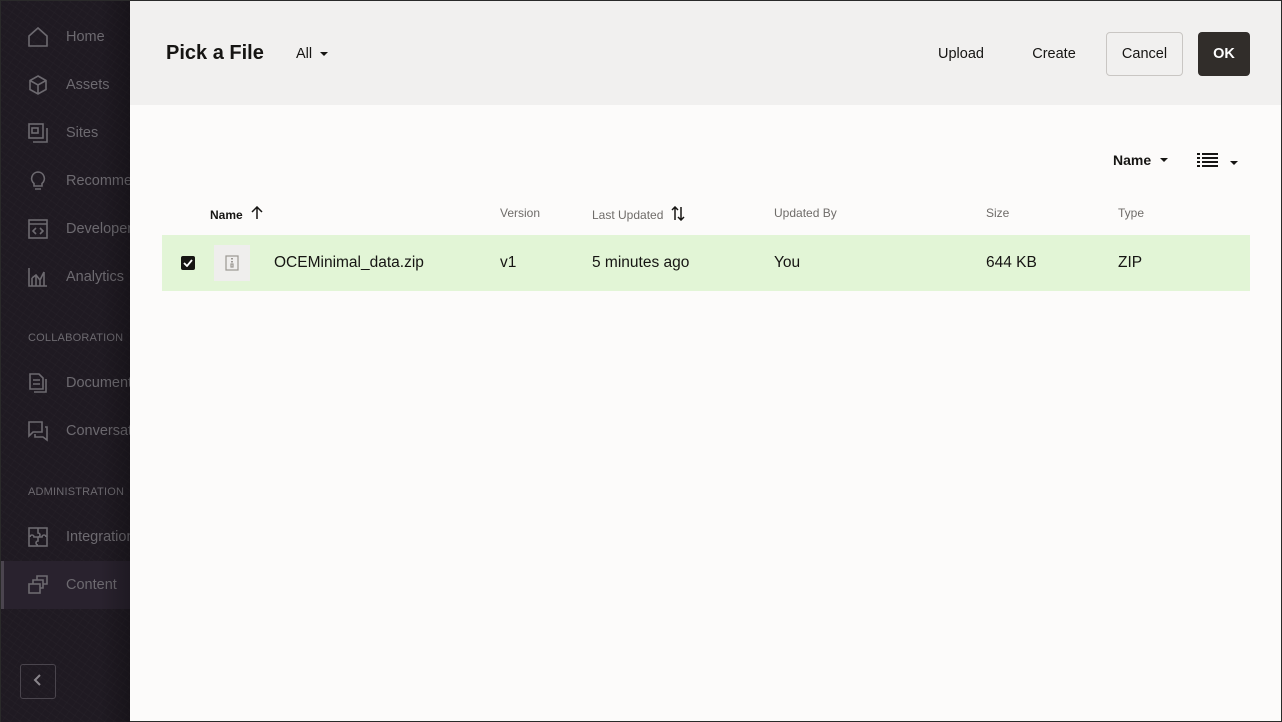 This screenshot has width=1282, height=722. I want to click on sidebar-item-content: Content, so click(65, 585).